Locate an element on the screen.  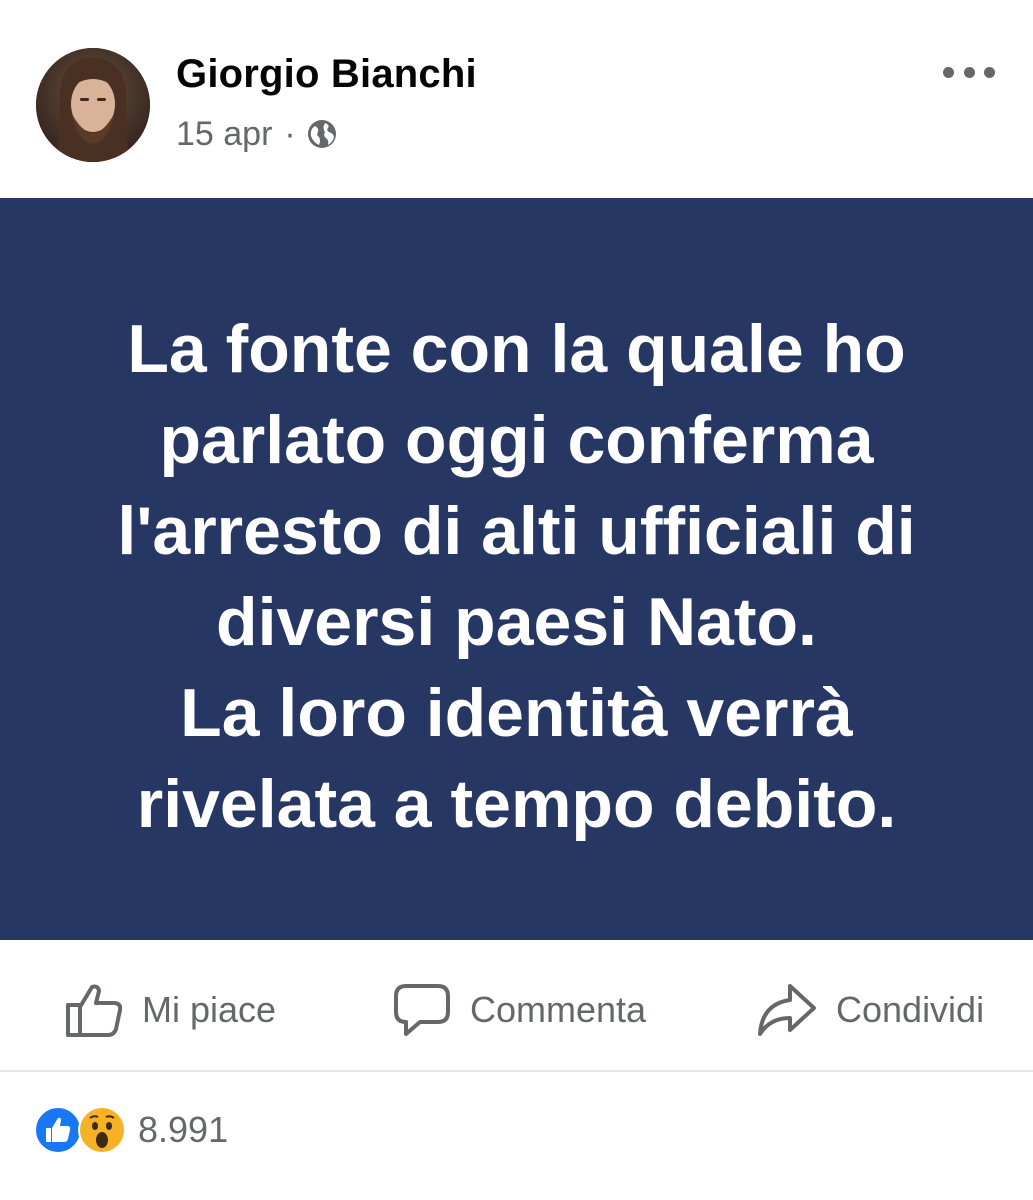
comment-label: Commenta is located at coordinates (558, 1009).